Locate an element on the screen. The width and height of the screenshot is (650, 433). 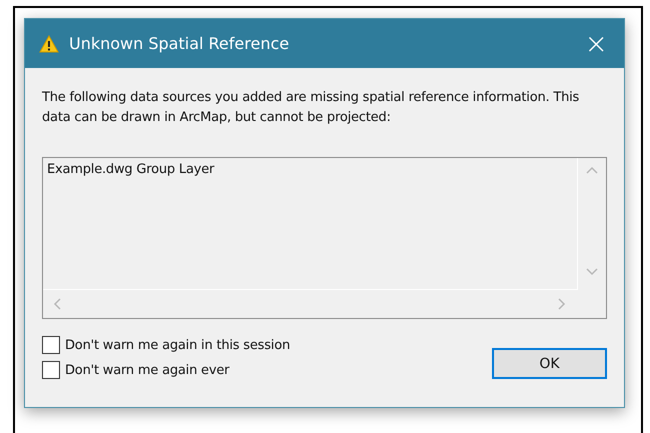
close-button: × is located at coordinates (596, 44).